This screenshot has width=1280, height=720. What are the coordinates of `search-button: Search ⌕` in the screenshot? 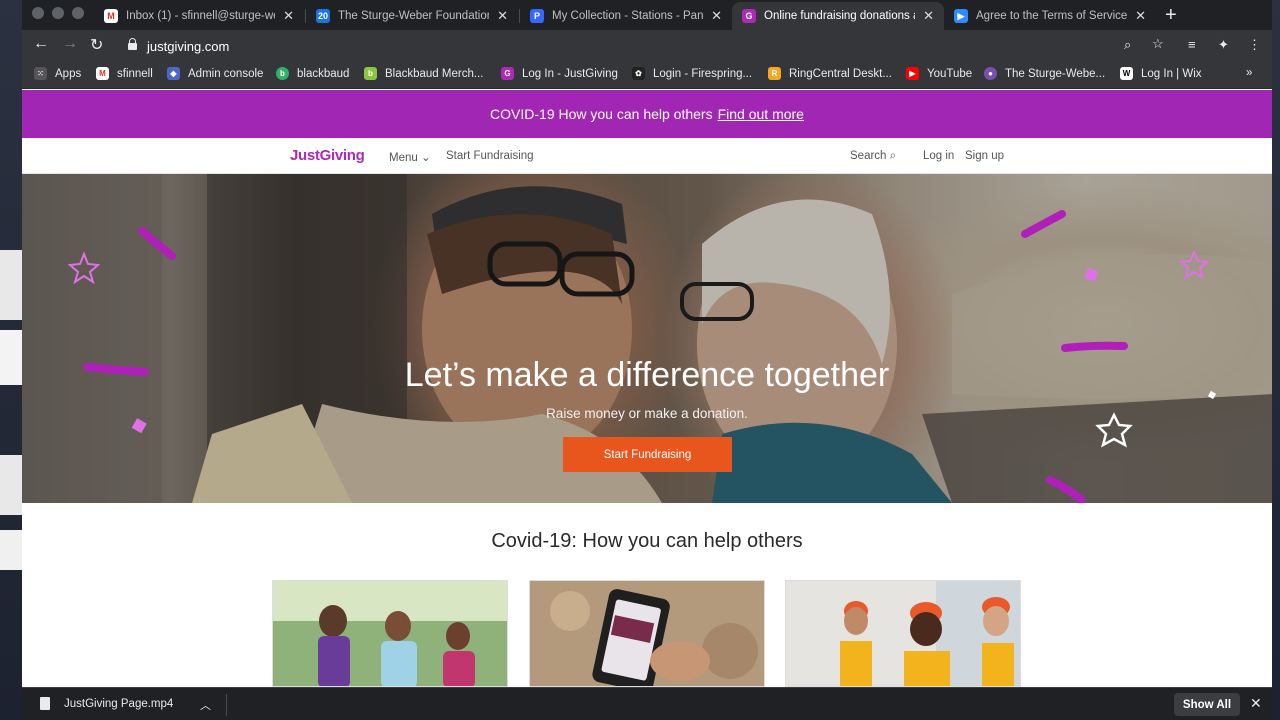 It's located at (873, 156).